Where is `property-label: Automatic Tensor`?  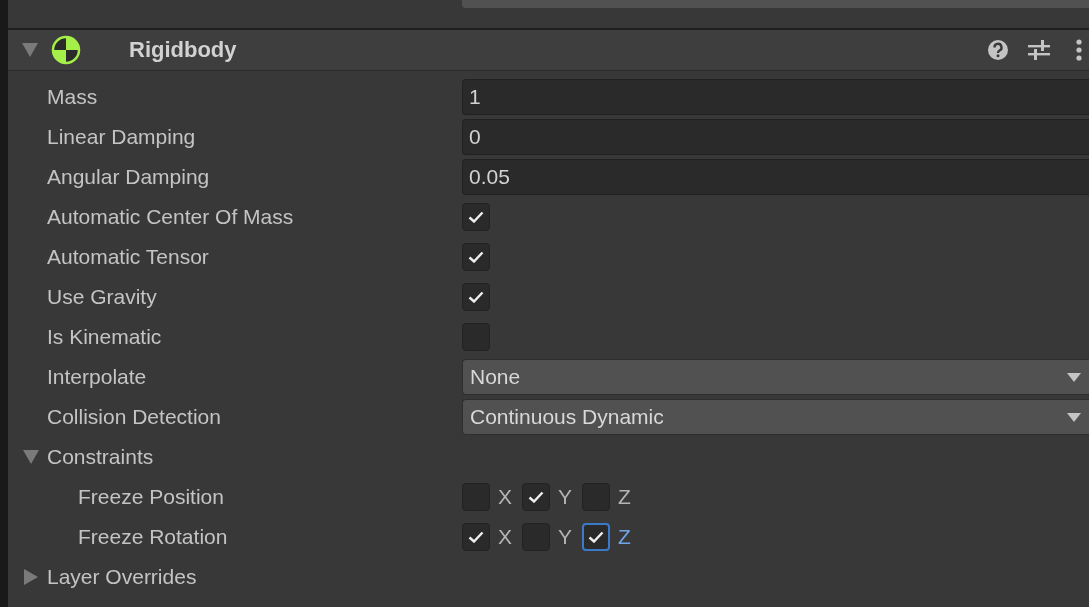 property-label: Automatic Tensor is located at coordinates (128, 257).